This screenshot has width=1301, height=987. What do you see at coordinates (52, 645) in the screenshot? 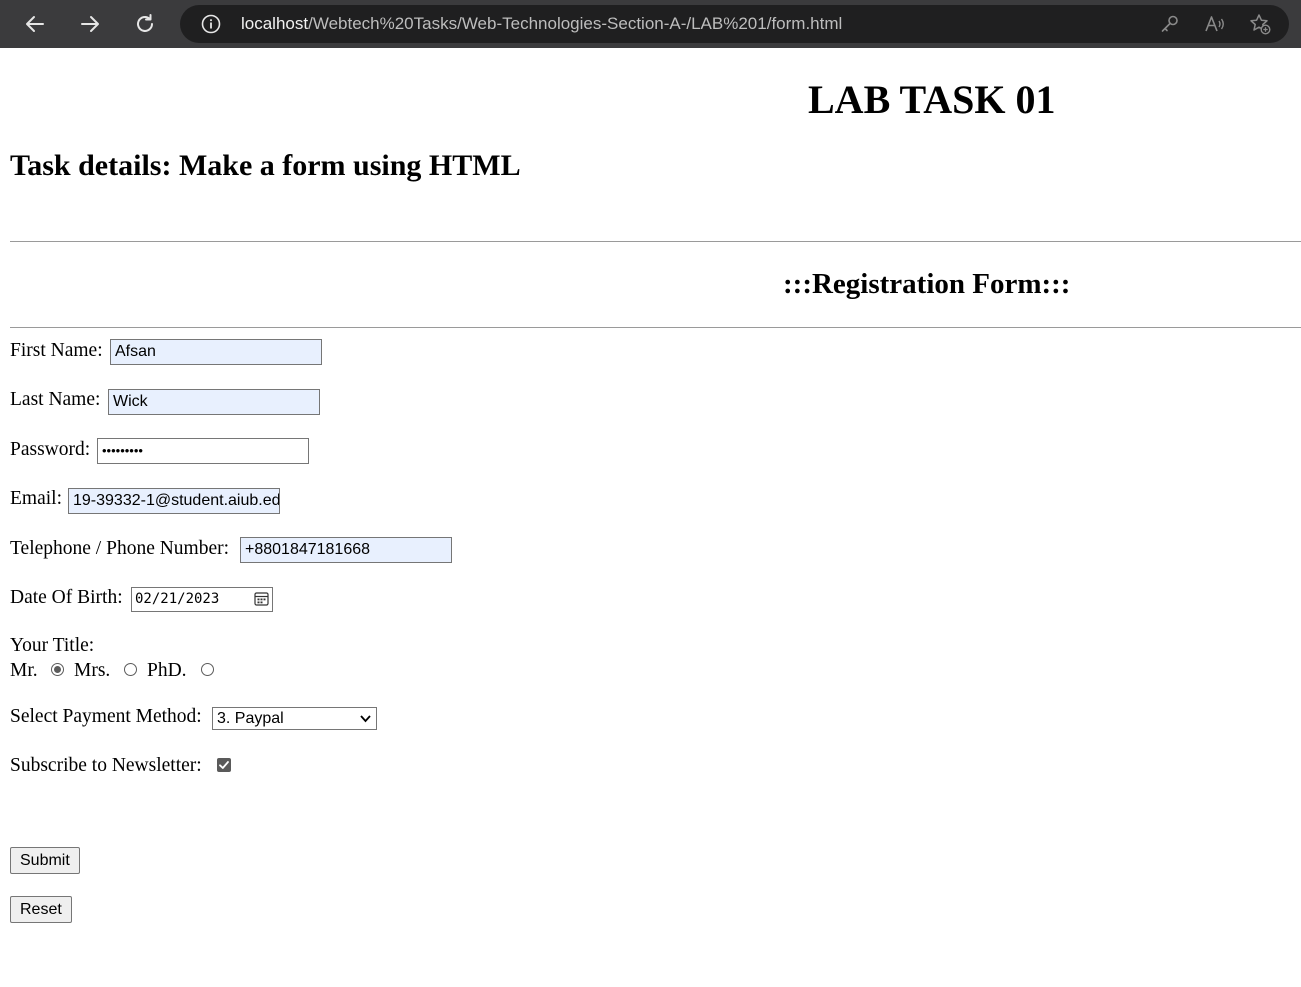
I see `title-label: Your Title:` at bounding box center [52, 645].